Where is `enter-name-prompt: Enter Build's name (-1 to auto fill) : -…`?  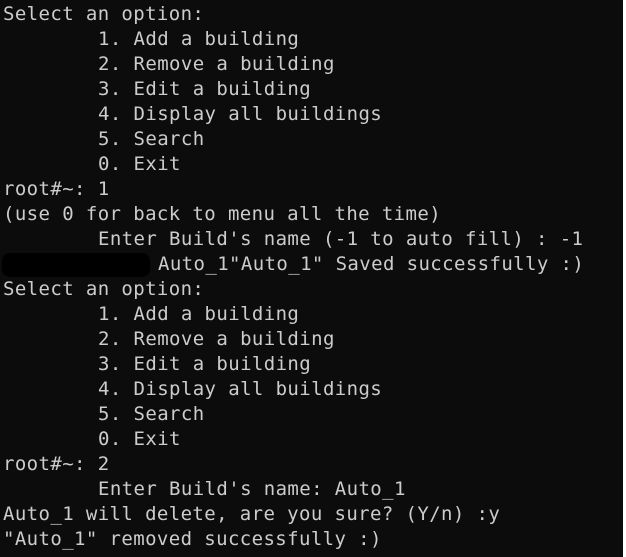 enter-name-prompt: Enter Build's name (-1 to auto fill) : -… is located at coordinates (341, 239).